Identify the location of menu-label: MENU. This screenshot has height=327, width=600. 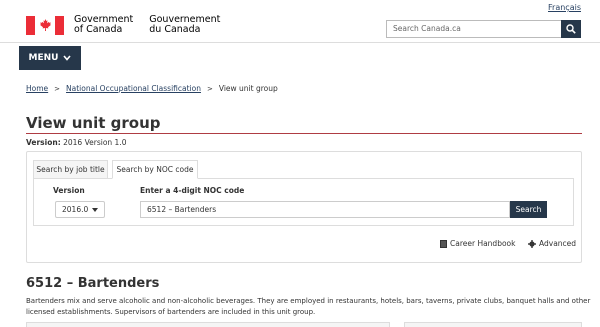
(43, 58).